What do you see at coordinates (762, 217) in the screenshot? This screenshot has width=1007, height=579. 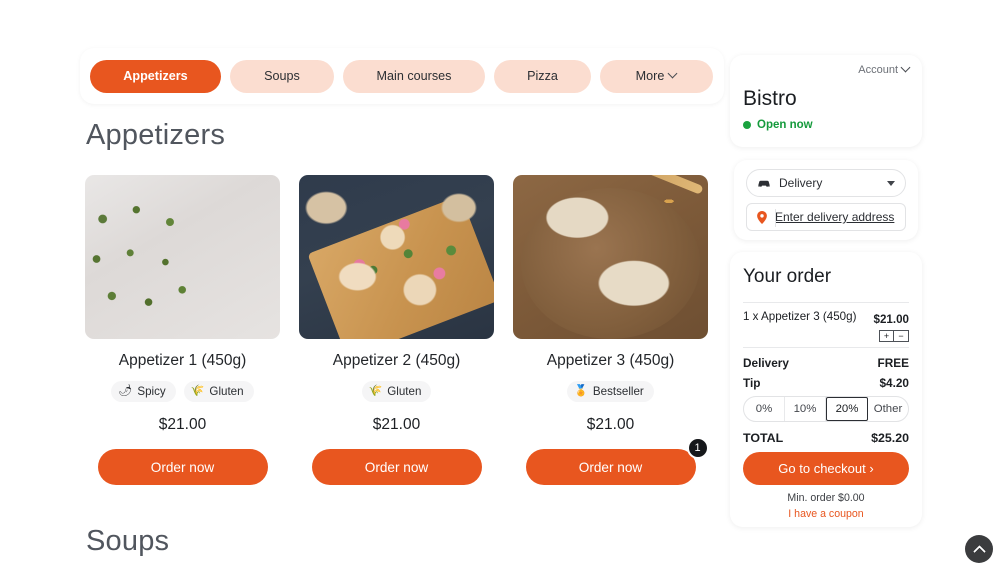 I see `map-pin-icon` at bounding box center [762, 217].